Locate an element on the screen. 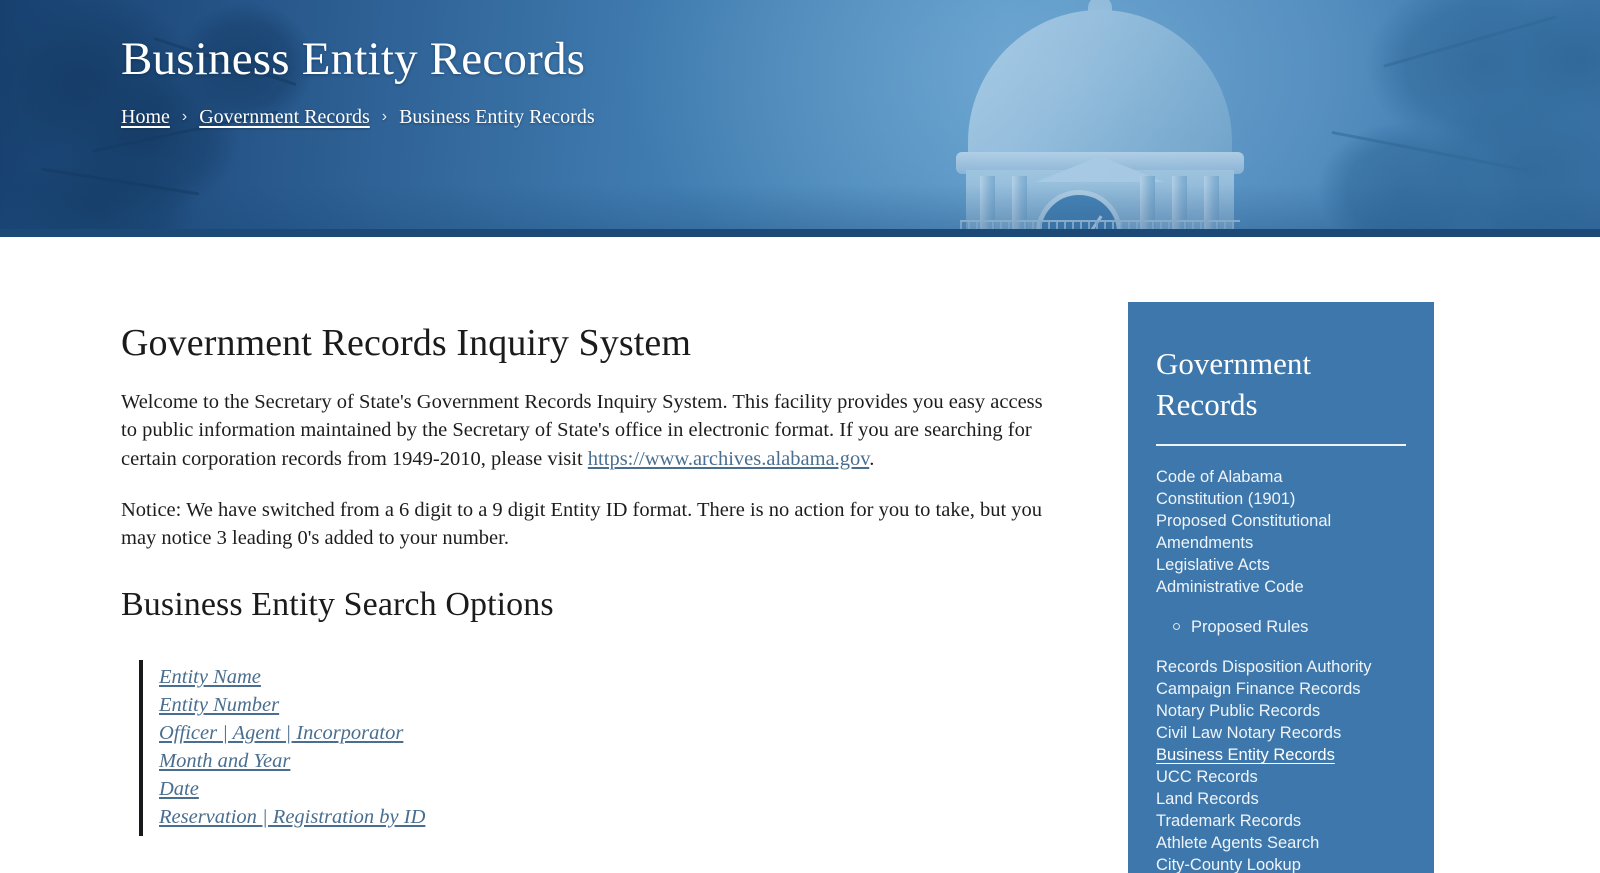 This screenshot has height=873, width=1600. sidebar-sublist: Proposed Rules is located at coordinates (1281, 628).